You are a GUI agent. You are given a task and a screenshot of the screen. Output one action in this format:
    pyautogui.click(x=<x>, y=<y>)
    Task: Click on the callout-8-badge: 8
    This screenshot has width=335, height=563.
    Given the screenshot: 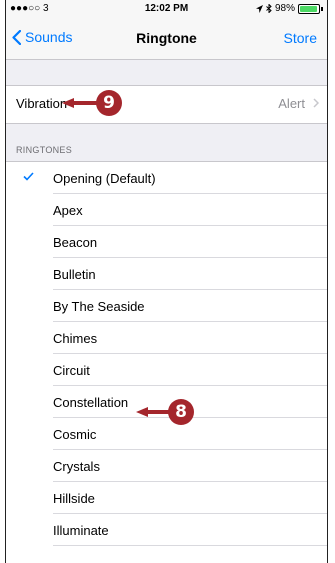 What is the action you would take?
    pyautogui.click(x=181, y=412)
    